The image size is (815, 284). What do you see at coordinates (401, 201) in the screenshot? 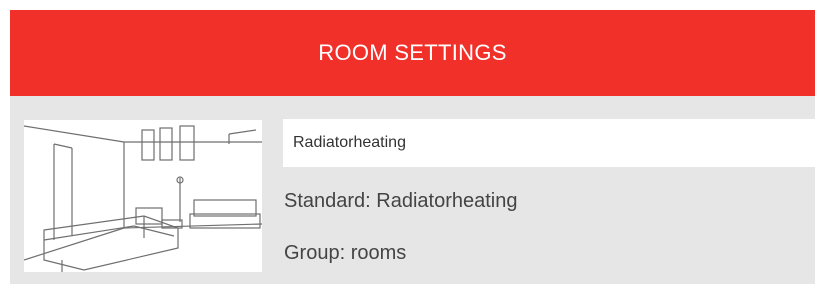
I see `standard-label: Standard: Radiatorheating` at bounding box center [401, 201].